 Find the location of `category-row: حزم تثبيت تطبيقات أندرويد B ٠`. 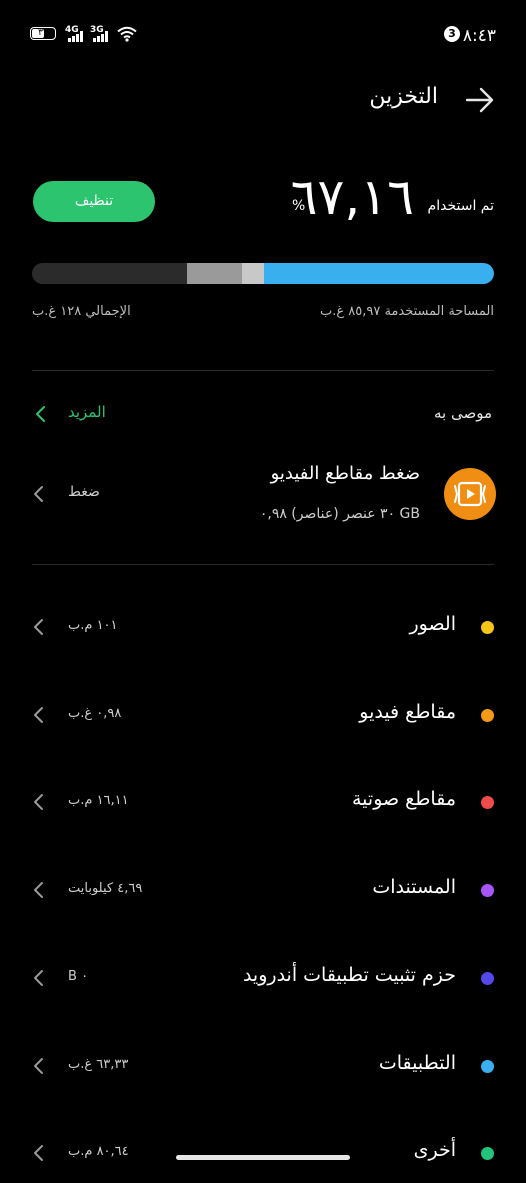

category-row: حزم تثبيت تطبيقات أندرويد B ٠ is located at coordinates (263, 978).